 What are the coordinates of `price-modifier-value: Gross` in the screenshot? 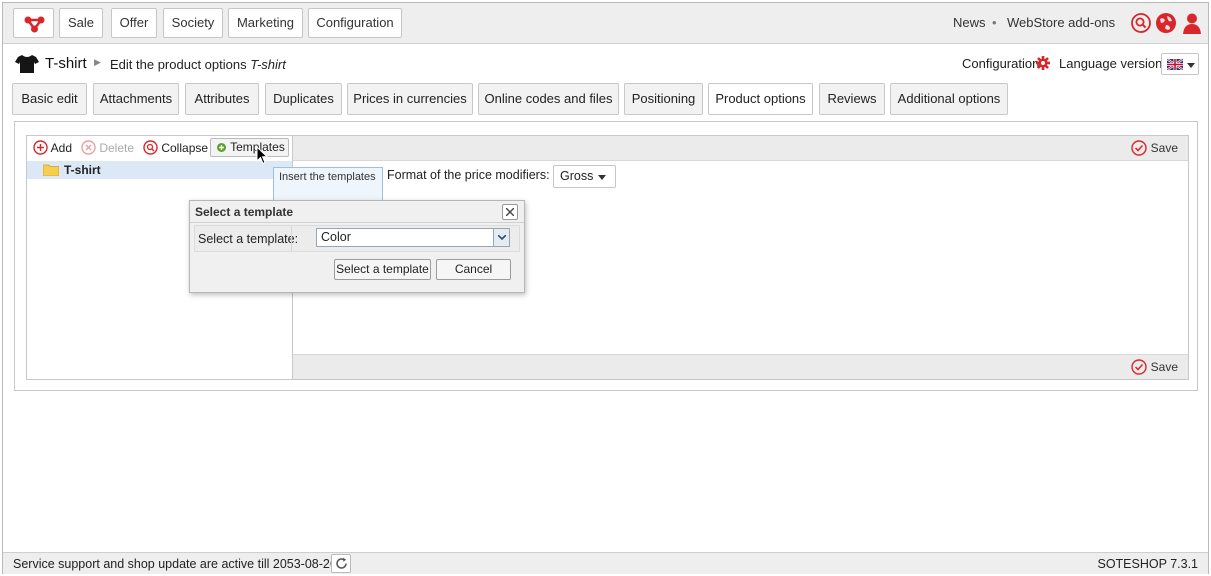 It's located at (577, 176).